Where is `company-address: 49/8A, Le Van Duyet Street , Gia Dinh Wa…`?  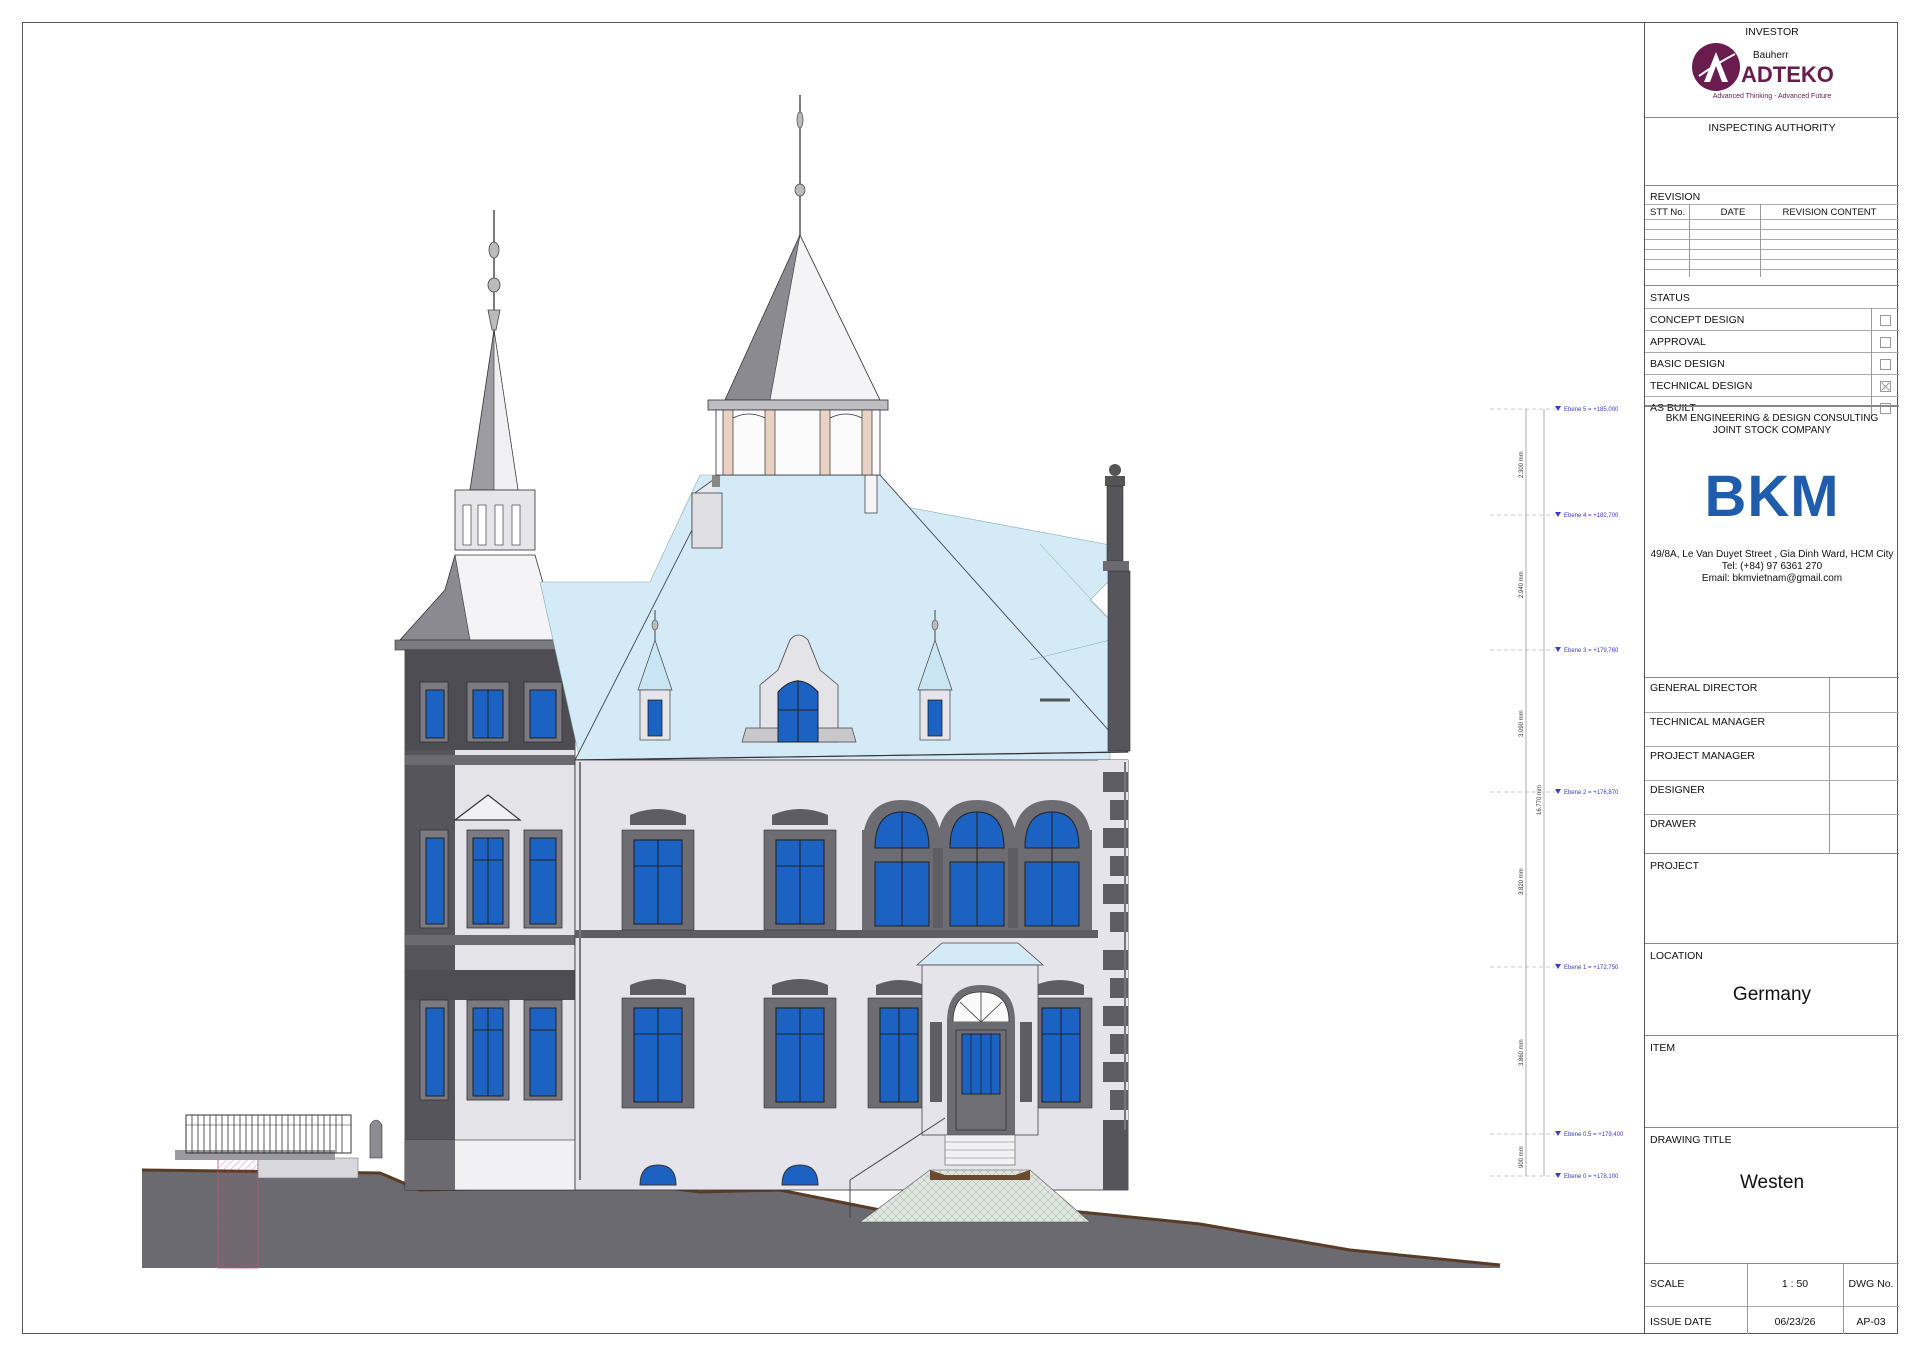 company-address: 49/8A, Le Van Duyet Street , Gia Dinh Wa… is located at coordinates (1772, 554).